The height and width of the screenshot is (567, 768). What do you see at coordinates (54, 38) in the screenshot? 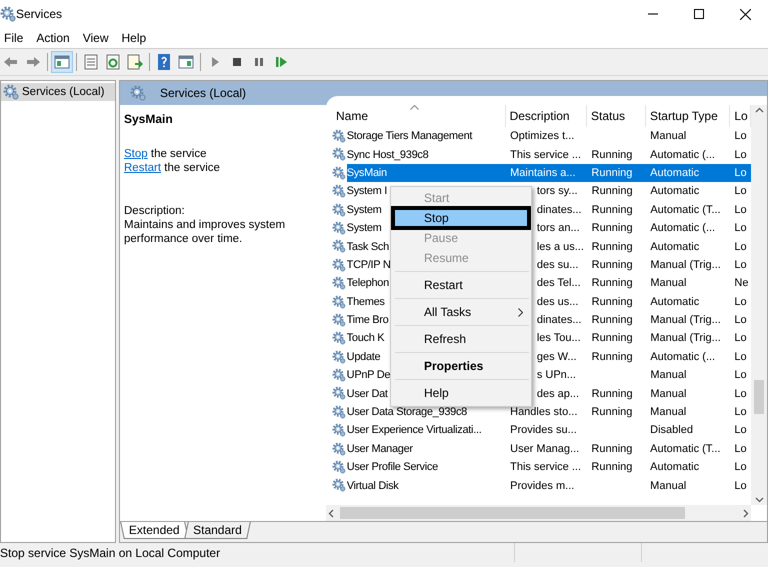
I see `menu-item: Action` at bounding box center [54, 38].